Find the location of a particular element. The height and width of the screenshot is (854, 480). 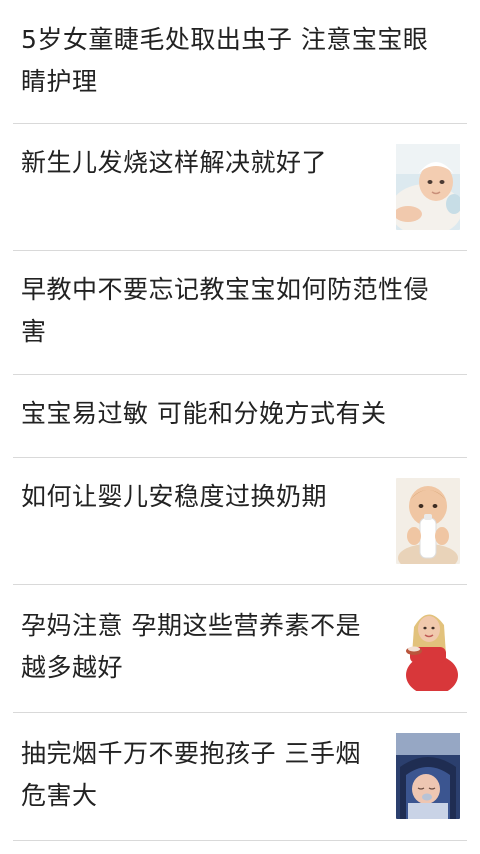

news-item-5: 如何让婴儿安稳度过换奶期 is located at coordinates (240, 521).